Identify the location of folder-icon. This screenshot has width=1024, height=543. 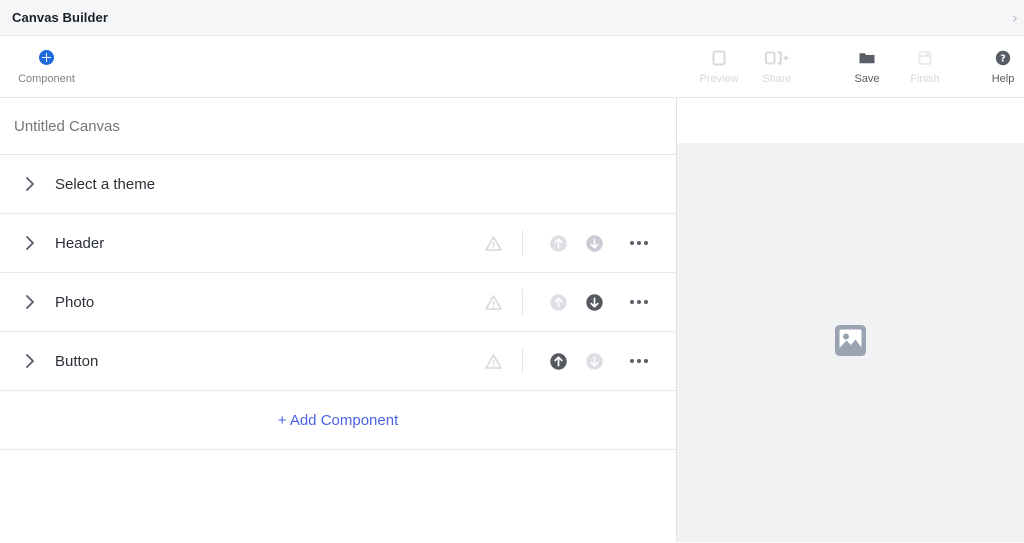
(867, 58).